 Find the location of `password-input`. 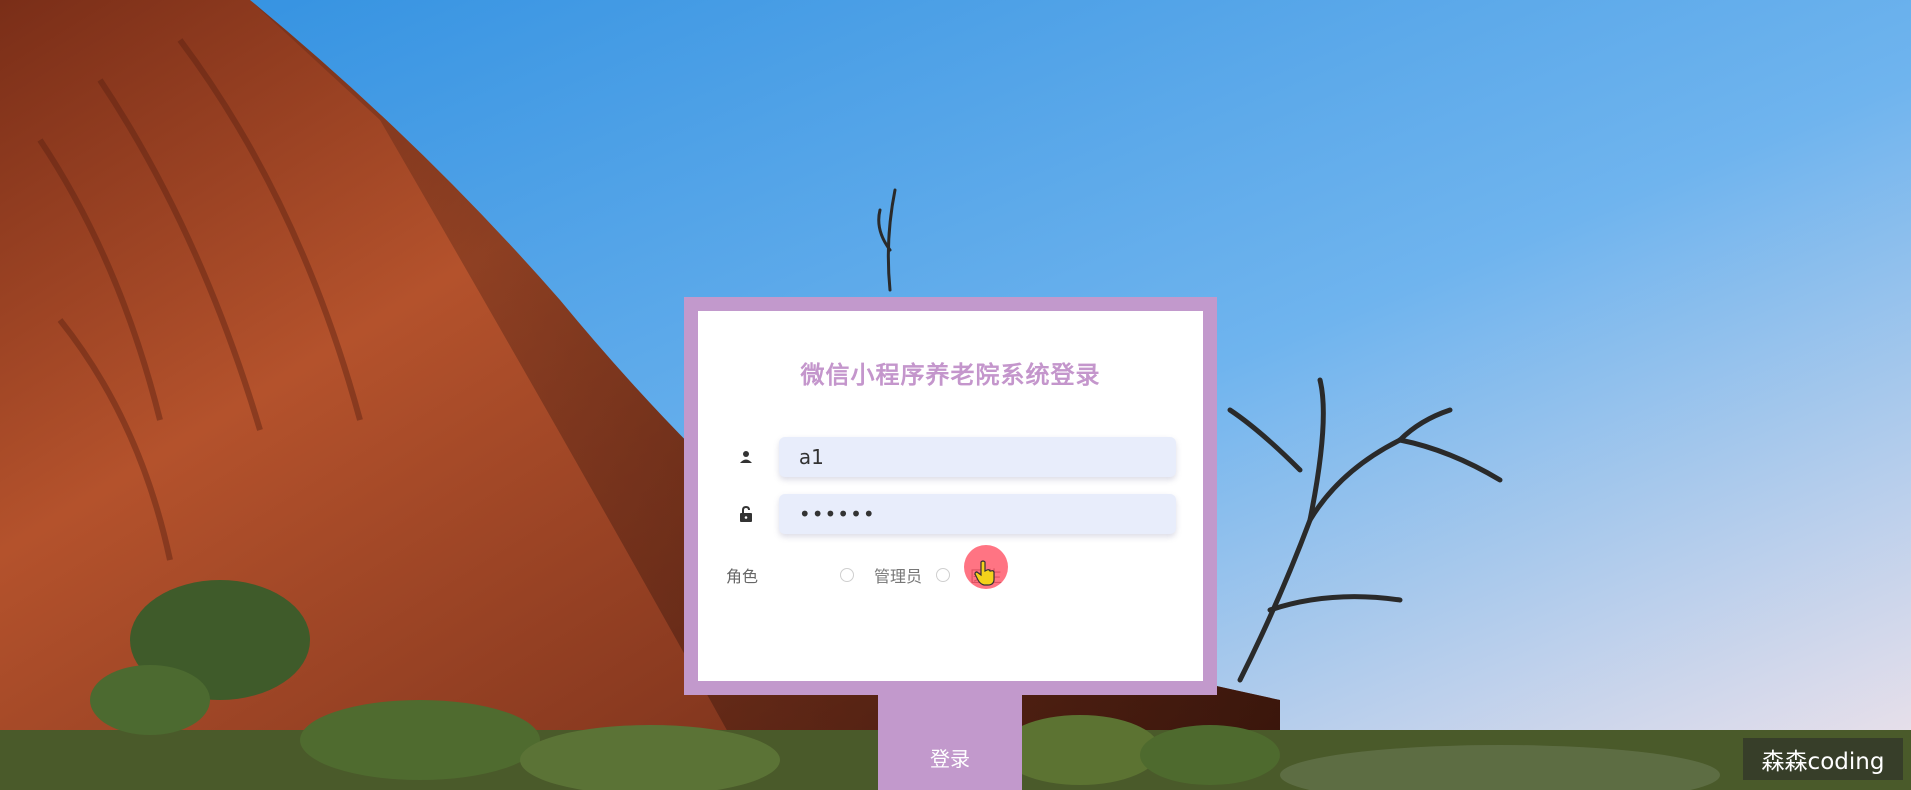

password-input is located at coordinates (977, 514).